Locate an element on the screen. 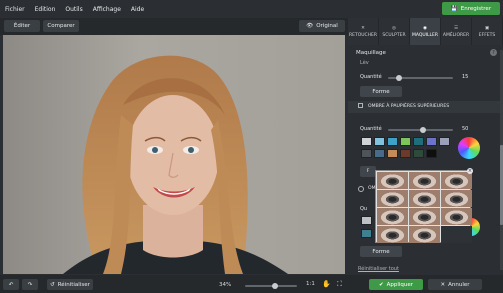 The height and width of the screenshot is (293, 503). cancel-button: ✕ Annuler is located at coordinates (455, 284).